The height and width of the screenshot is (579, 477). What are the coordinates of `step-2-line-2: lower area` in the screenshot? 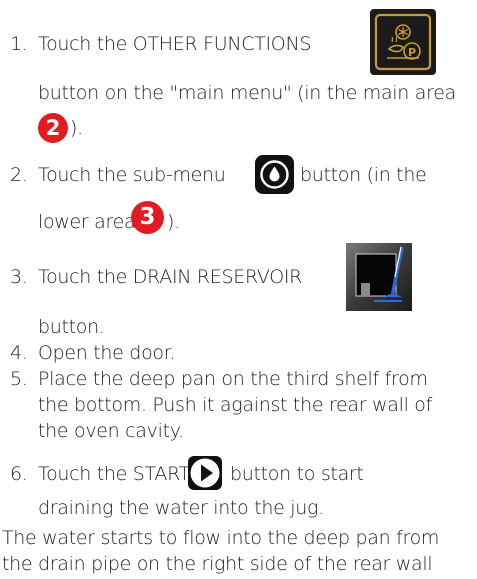 It's located at (87, 222).